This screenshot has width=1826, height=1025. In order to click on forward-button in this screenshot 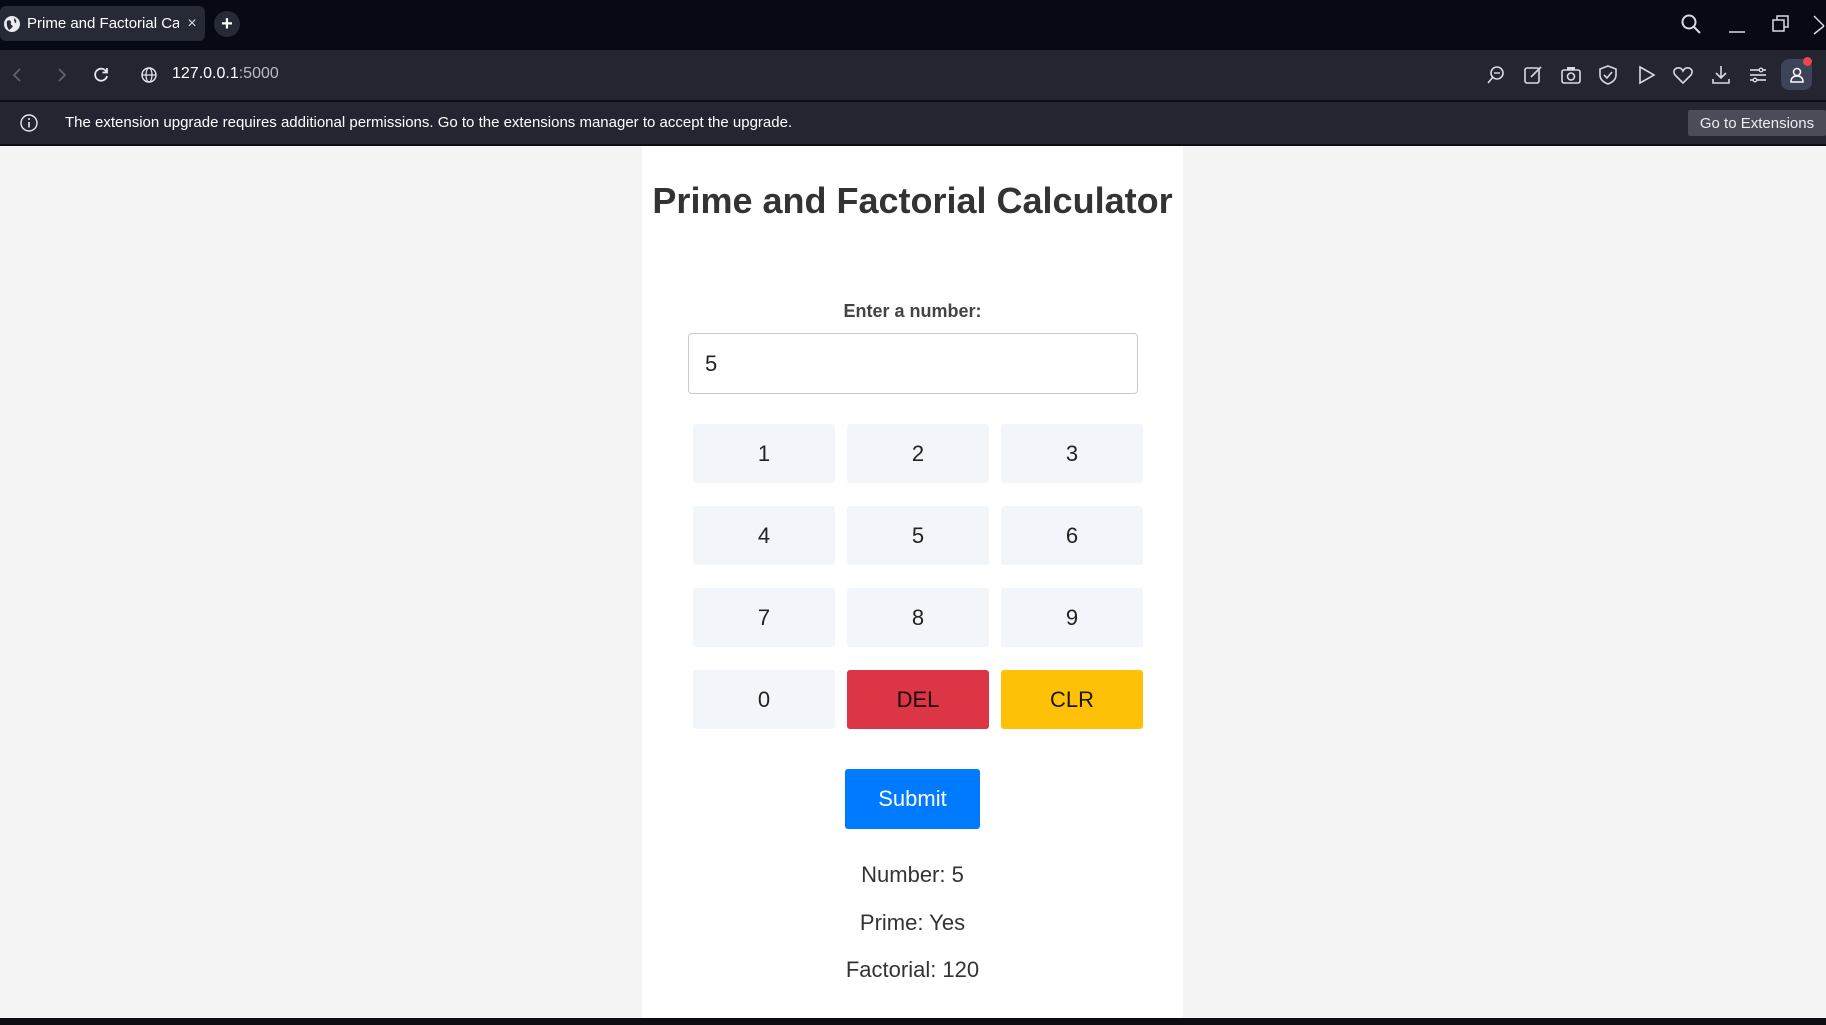, I will do `click(62, 75)`.